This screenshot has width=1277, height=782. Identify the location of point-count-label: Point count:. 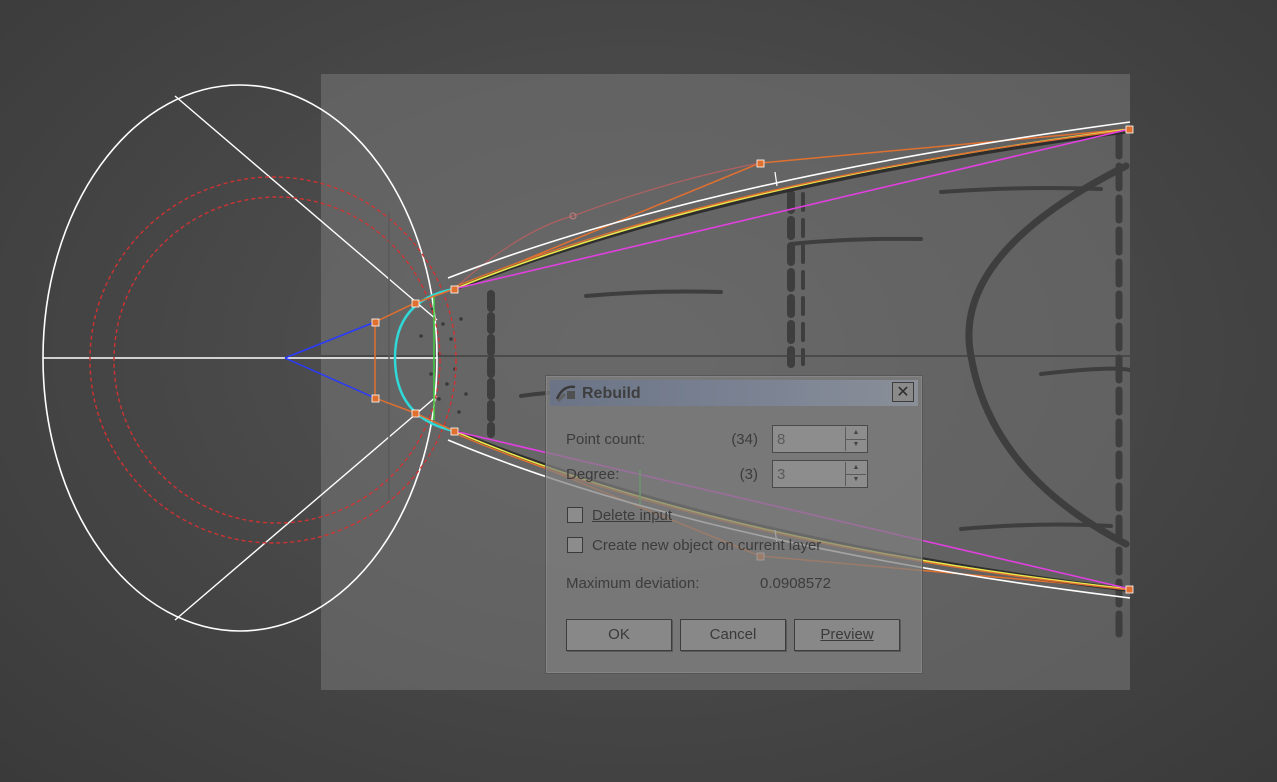
(606, 439).